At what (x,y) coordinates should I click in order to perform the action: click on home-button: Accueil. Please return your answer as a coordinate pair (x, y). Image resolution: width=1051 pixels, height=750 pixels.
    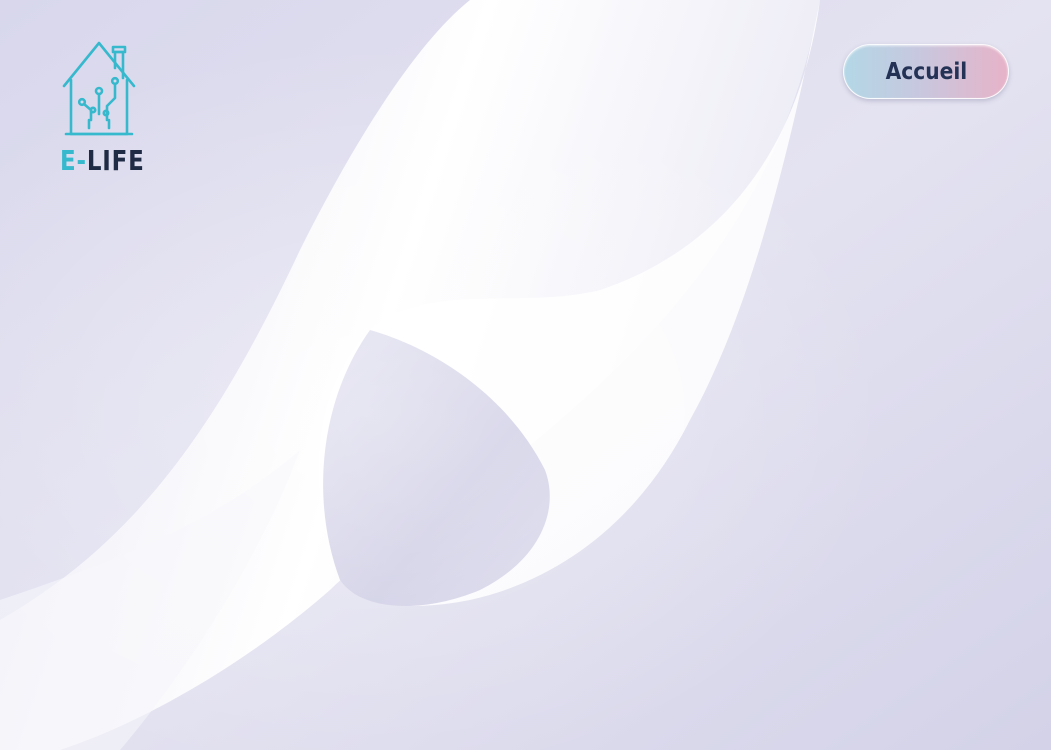
    Looking at the image, I should click on (926, 71).